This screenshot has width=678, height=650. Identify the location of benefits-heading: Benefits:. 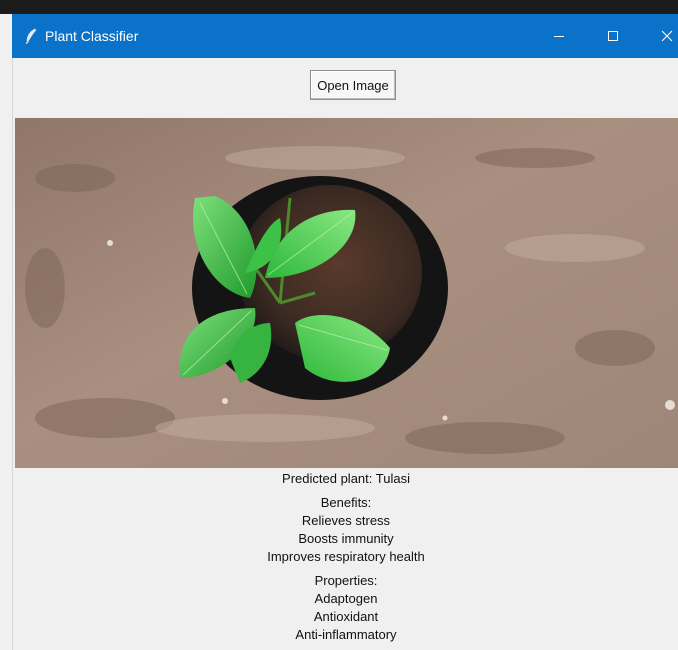
(346, 502).